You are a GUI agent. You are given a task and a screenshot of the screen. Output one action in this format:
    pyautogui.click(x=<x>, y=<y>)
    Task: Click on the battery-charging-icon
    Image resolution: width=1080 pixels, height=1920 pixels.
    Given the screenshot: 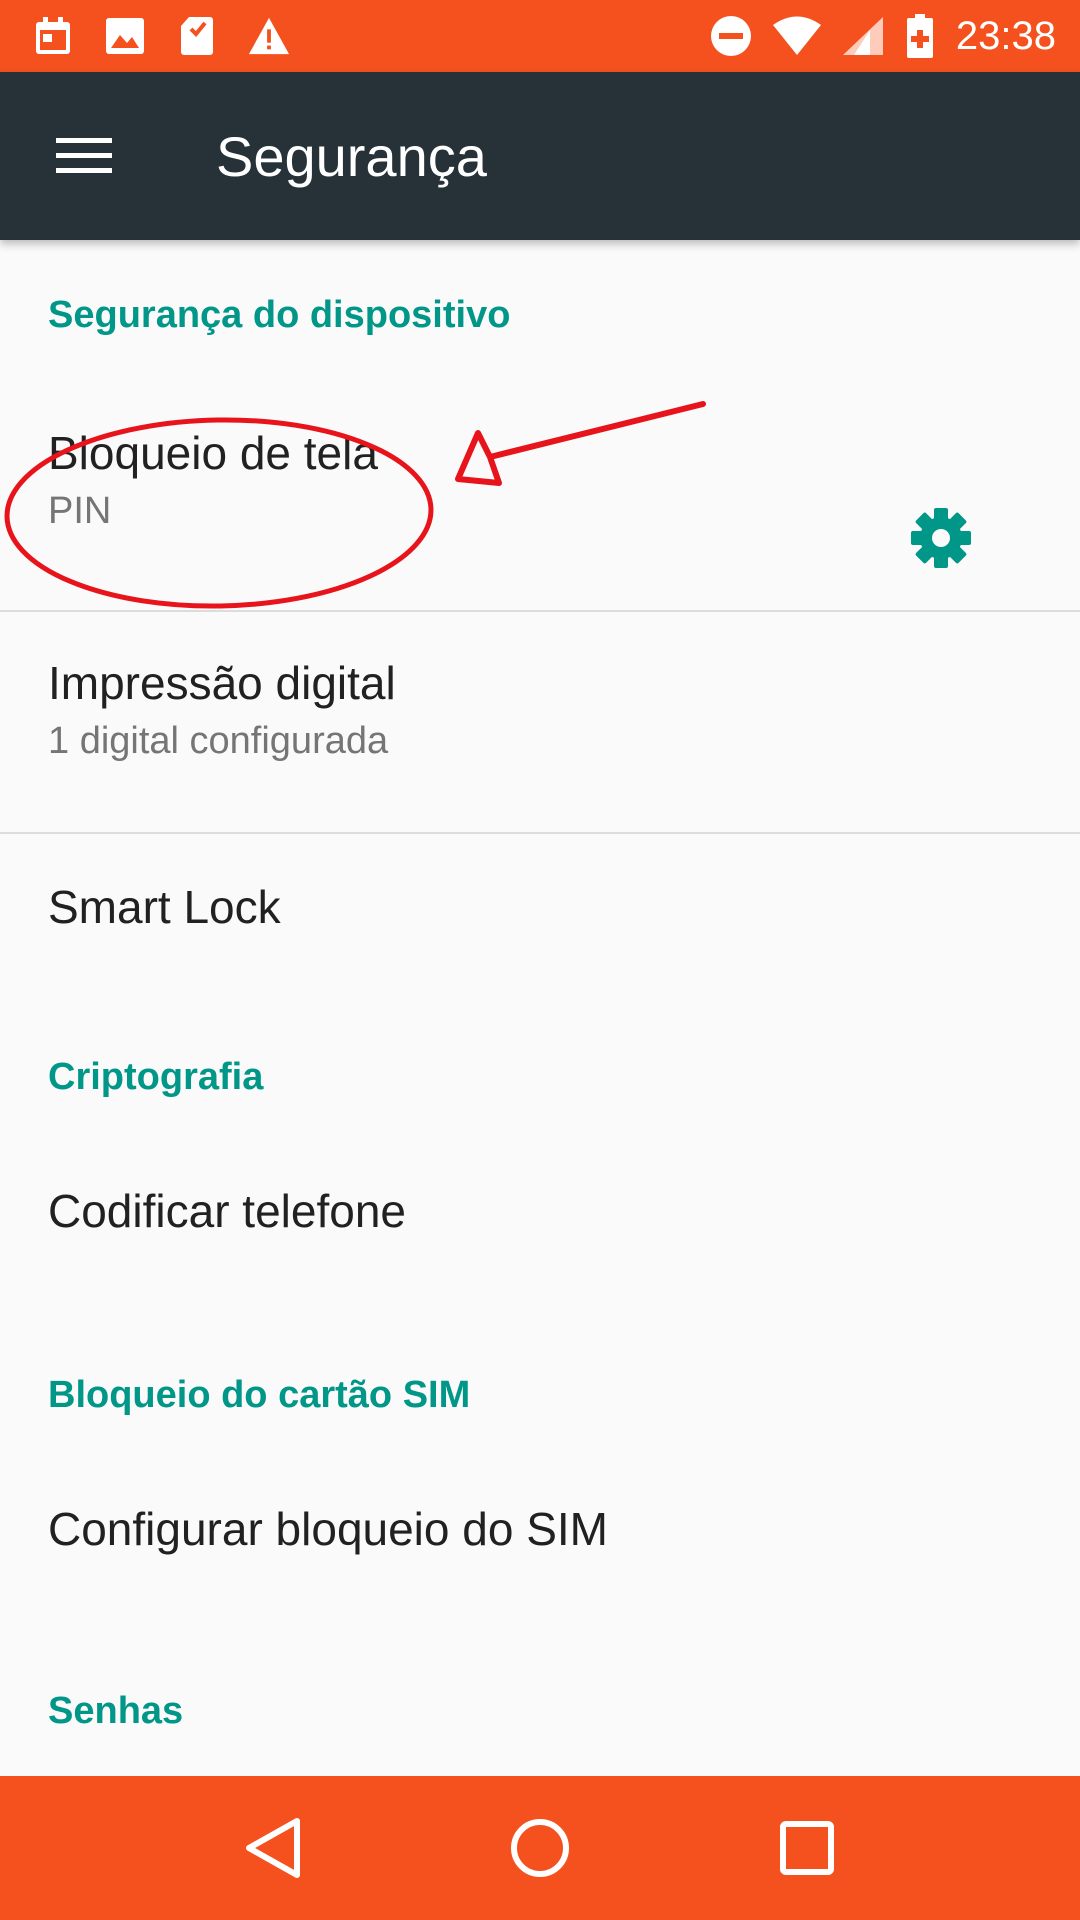 What is the action you would take?
    pyautogui.click(x=920, y=36)
    